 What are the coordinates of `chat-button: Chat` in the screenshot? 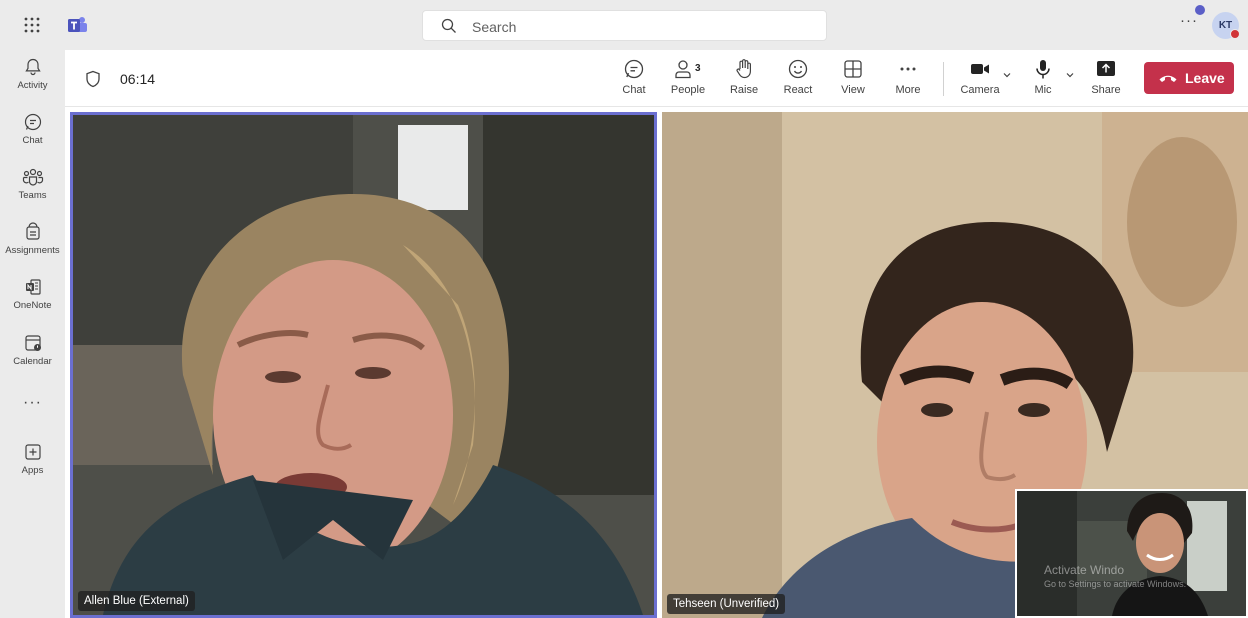 It's located at (634, 77).